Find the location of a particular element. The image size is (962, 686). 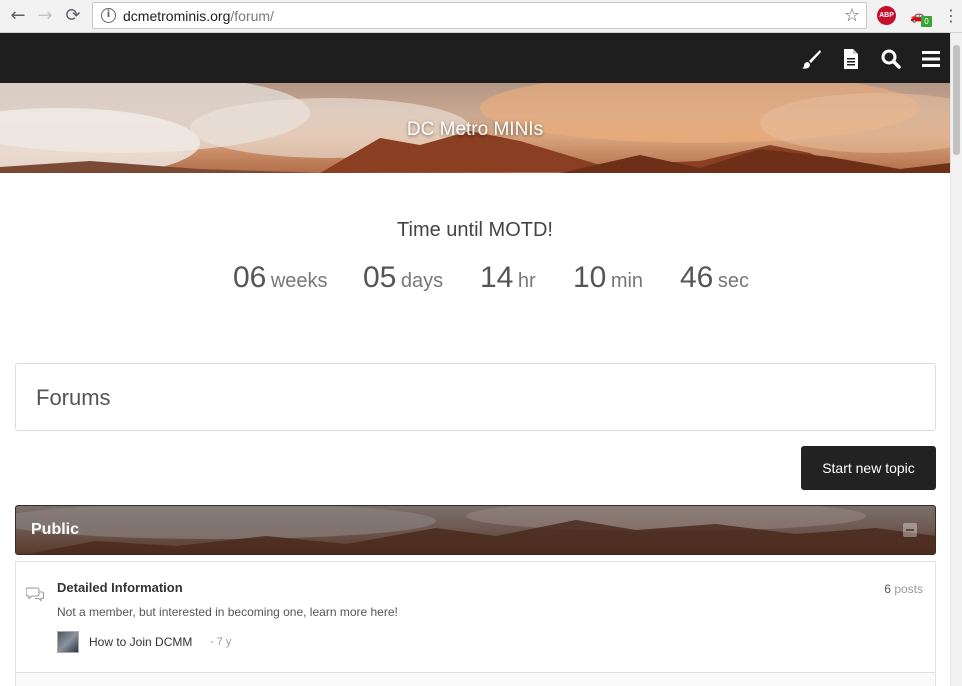

latest-topic-link: How to Join DCMM is located at coordinates (140, 642).